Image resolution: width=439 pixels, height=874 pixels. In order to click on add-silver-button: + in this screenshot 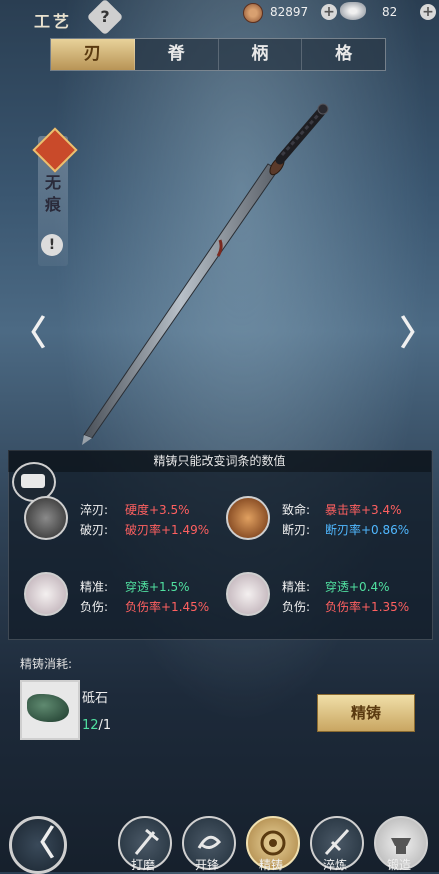, I will do `click(428, 12)`.